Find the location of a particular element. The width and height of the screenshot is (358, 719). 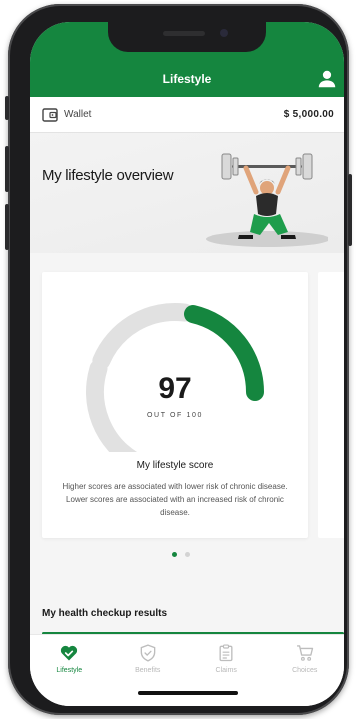

speaker is located at coordinates (184, 33).